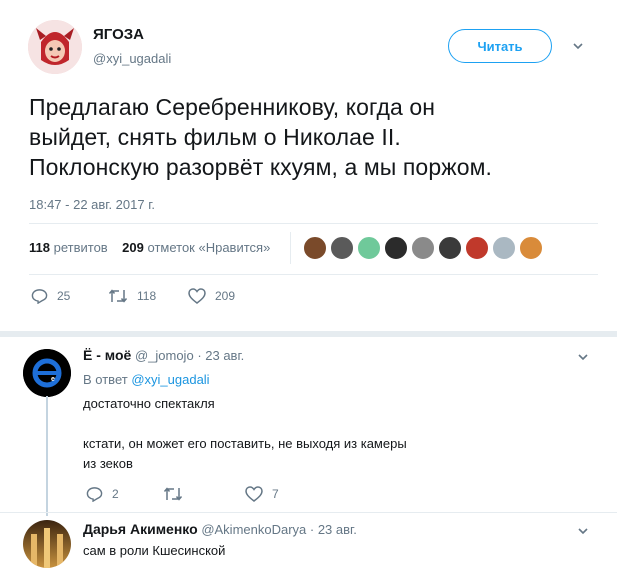  Describe the element at coordinates (118, 34) in the screenshot. I see `author-name: ЯГОЗА` at that location.